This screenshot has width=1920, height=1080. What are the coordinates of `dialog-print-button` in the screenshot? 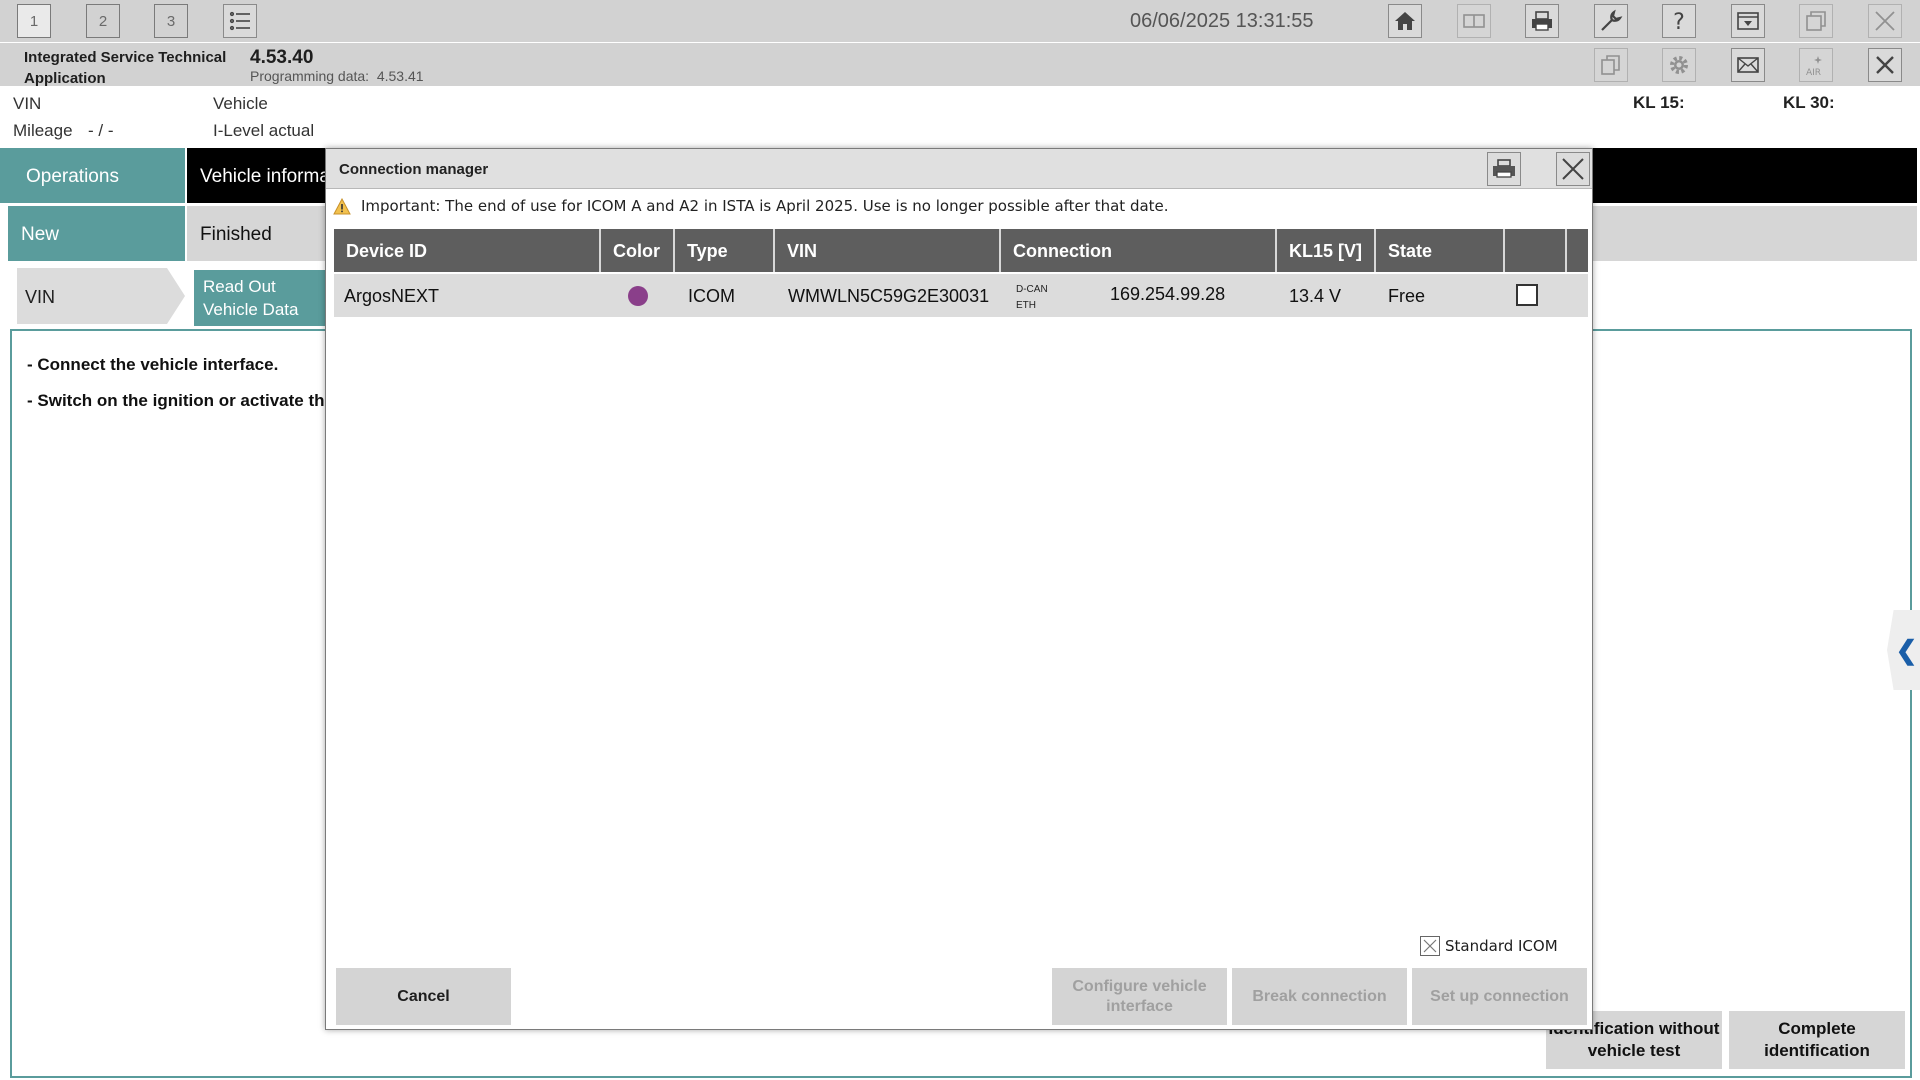 It's located at (1504, 169).